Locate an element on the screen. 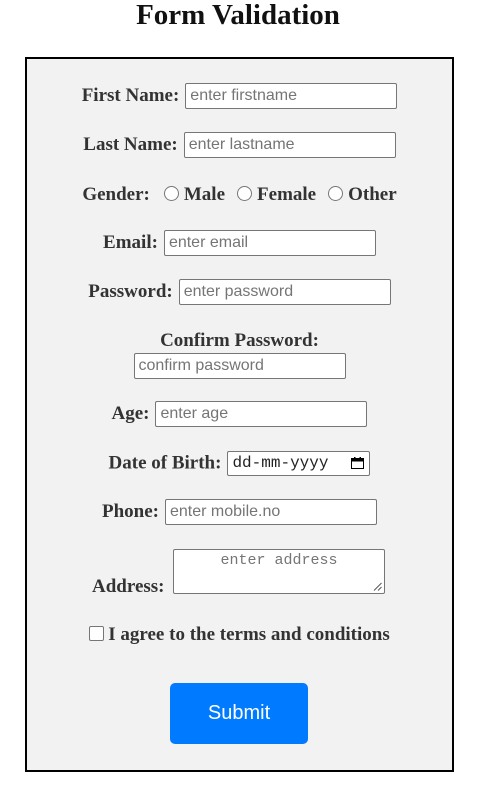 The width and height of the screenshot is (480, 796). last-name-row: Last Name: is located at coordinates (239, 145).